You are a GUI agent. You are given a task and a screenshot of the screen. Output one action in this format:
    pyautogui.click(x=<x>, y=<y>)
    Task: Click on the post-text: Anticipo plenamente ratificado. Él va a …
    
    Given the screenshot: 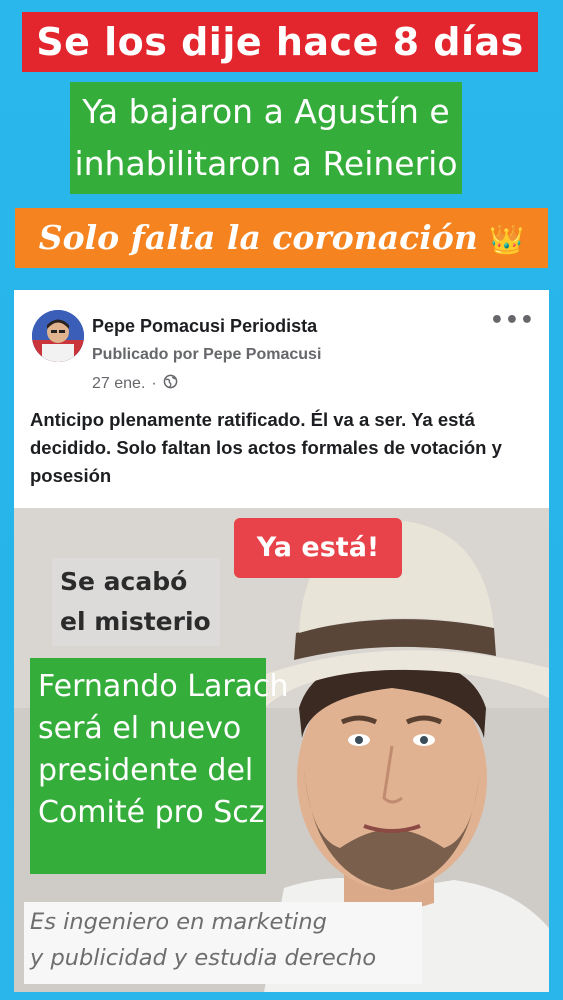 What is the action you would take?
    pyautogui.click(x=266, y=447)
    